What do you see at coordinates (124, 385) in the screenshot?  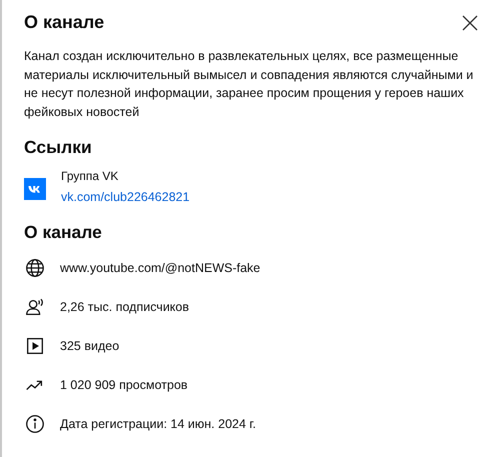 I see `detail-text: 1 020 909 просмотров` at bounding box center [124, 385].